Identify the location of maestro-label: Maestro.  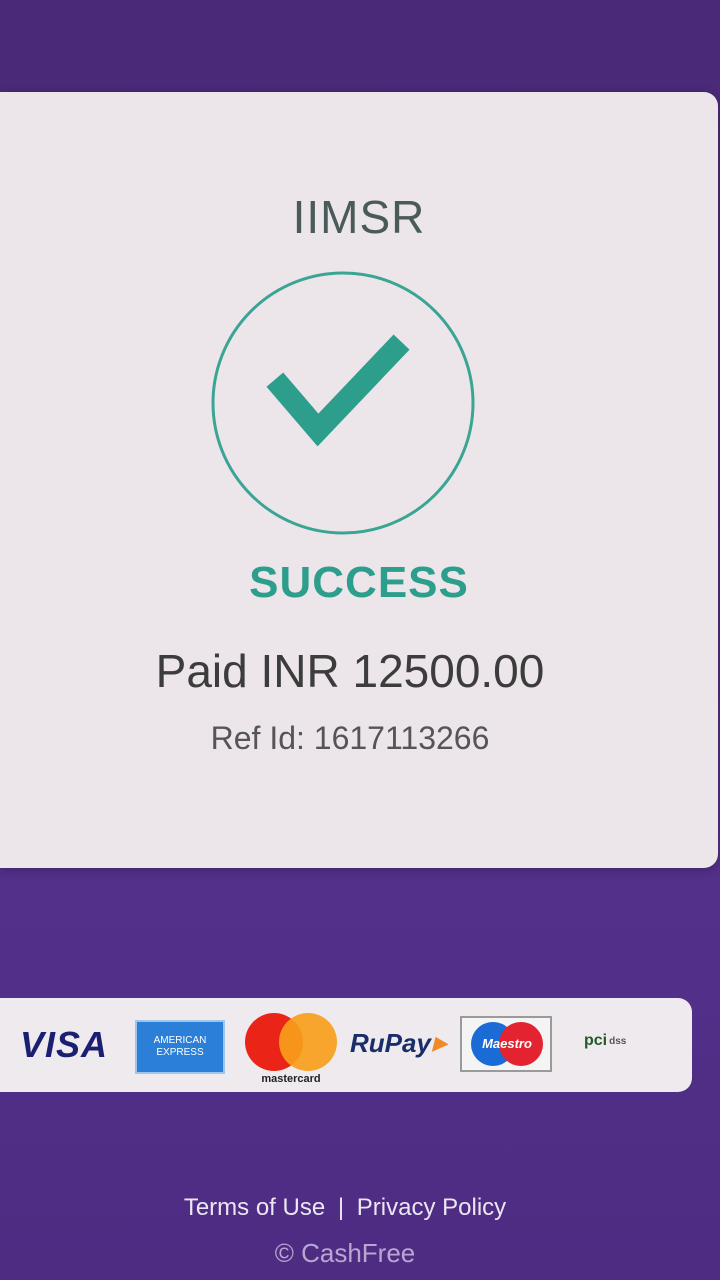
(507, 1043).